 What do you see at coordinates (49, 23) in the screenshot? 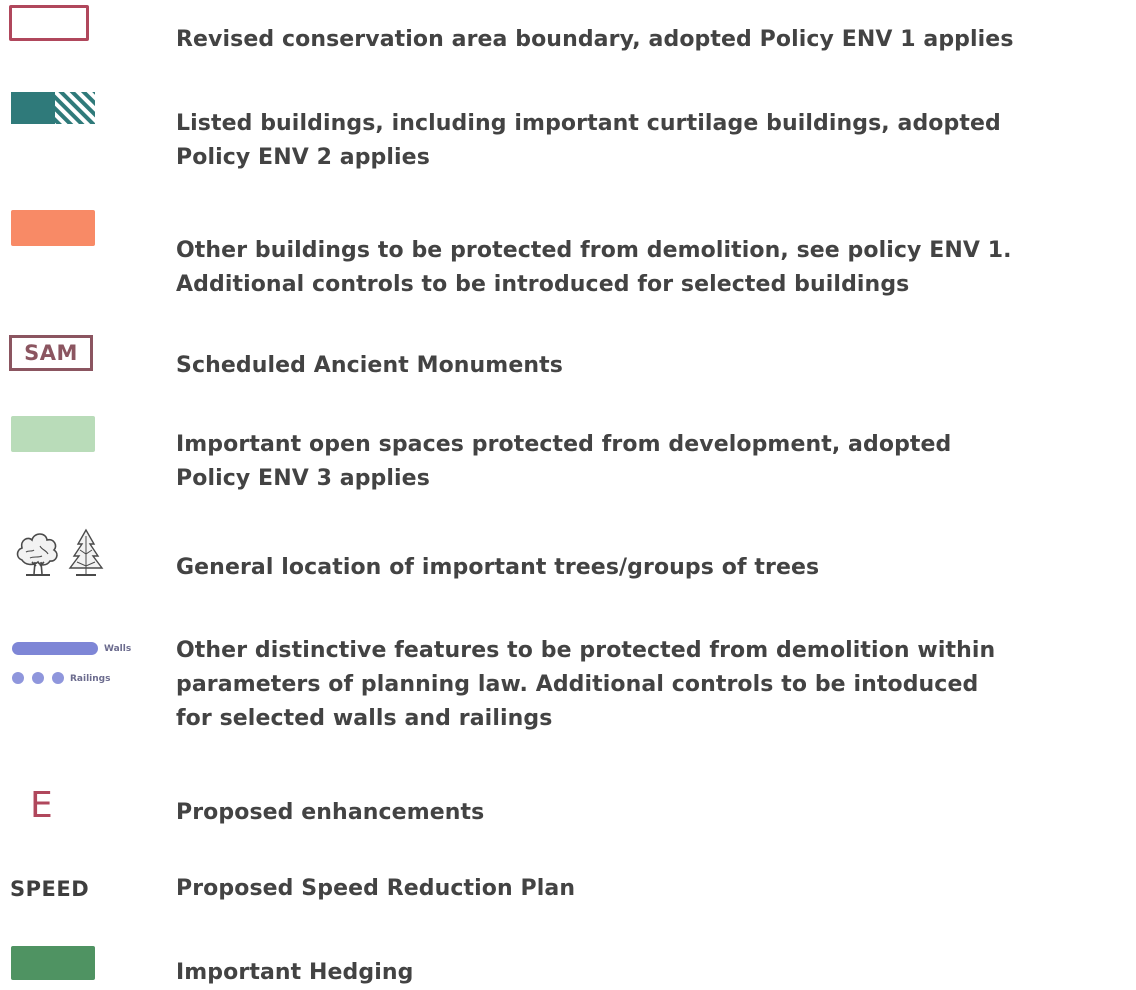
I see `boundary-outline-icon` at bounding box center [49, 23].